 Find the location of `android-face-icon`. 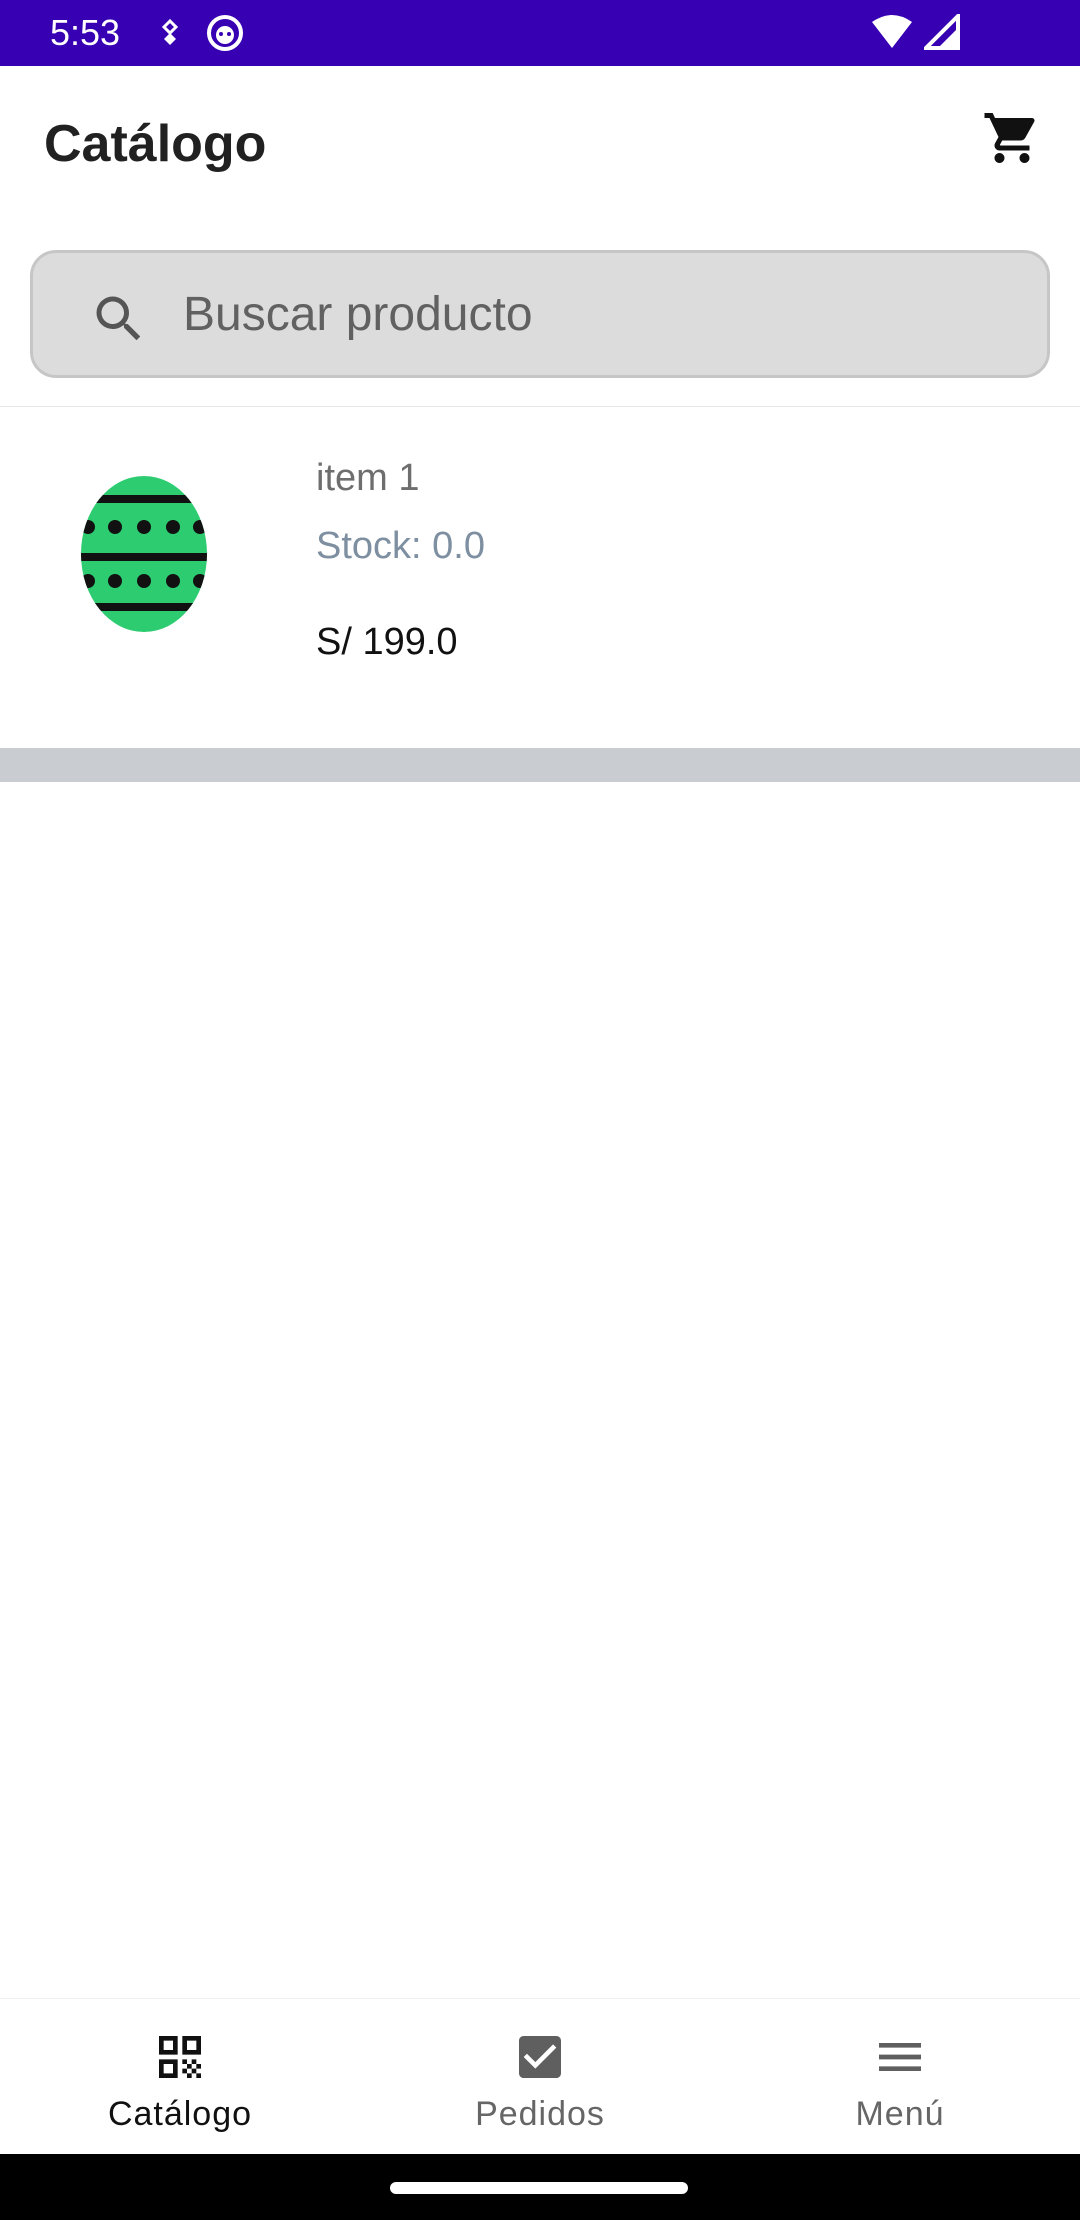

android-face-icon is located at coordinates (225, 33).